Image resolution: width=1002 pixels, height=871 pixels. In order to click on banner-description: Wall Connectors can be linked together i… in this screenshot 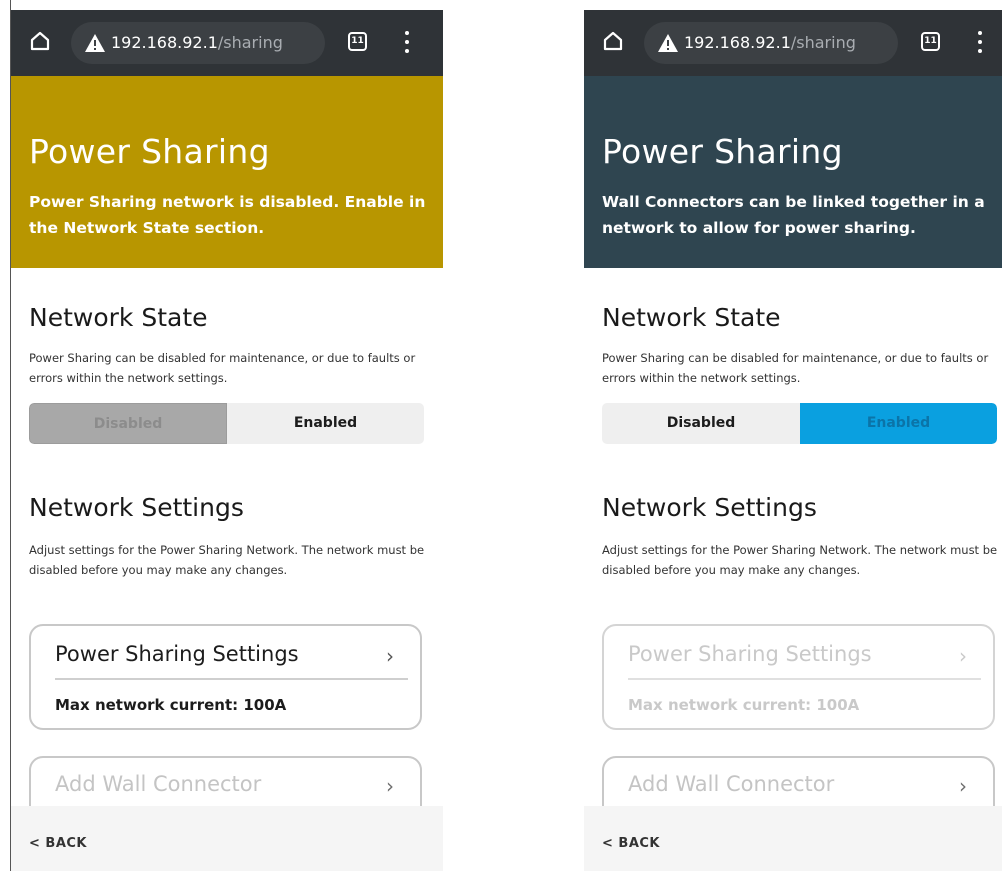, I will do `click(793, 215)`.